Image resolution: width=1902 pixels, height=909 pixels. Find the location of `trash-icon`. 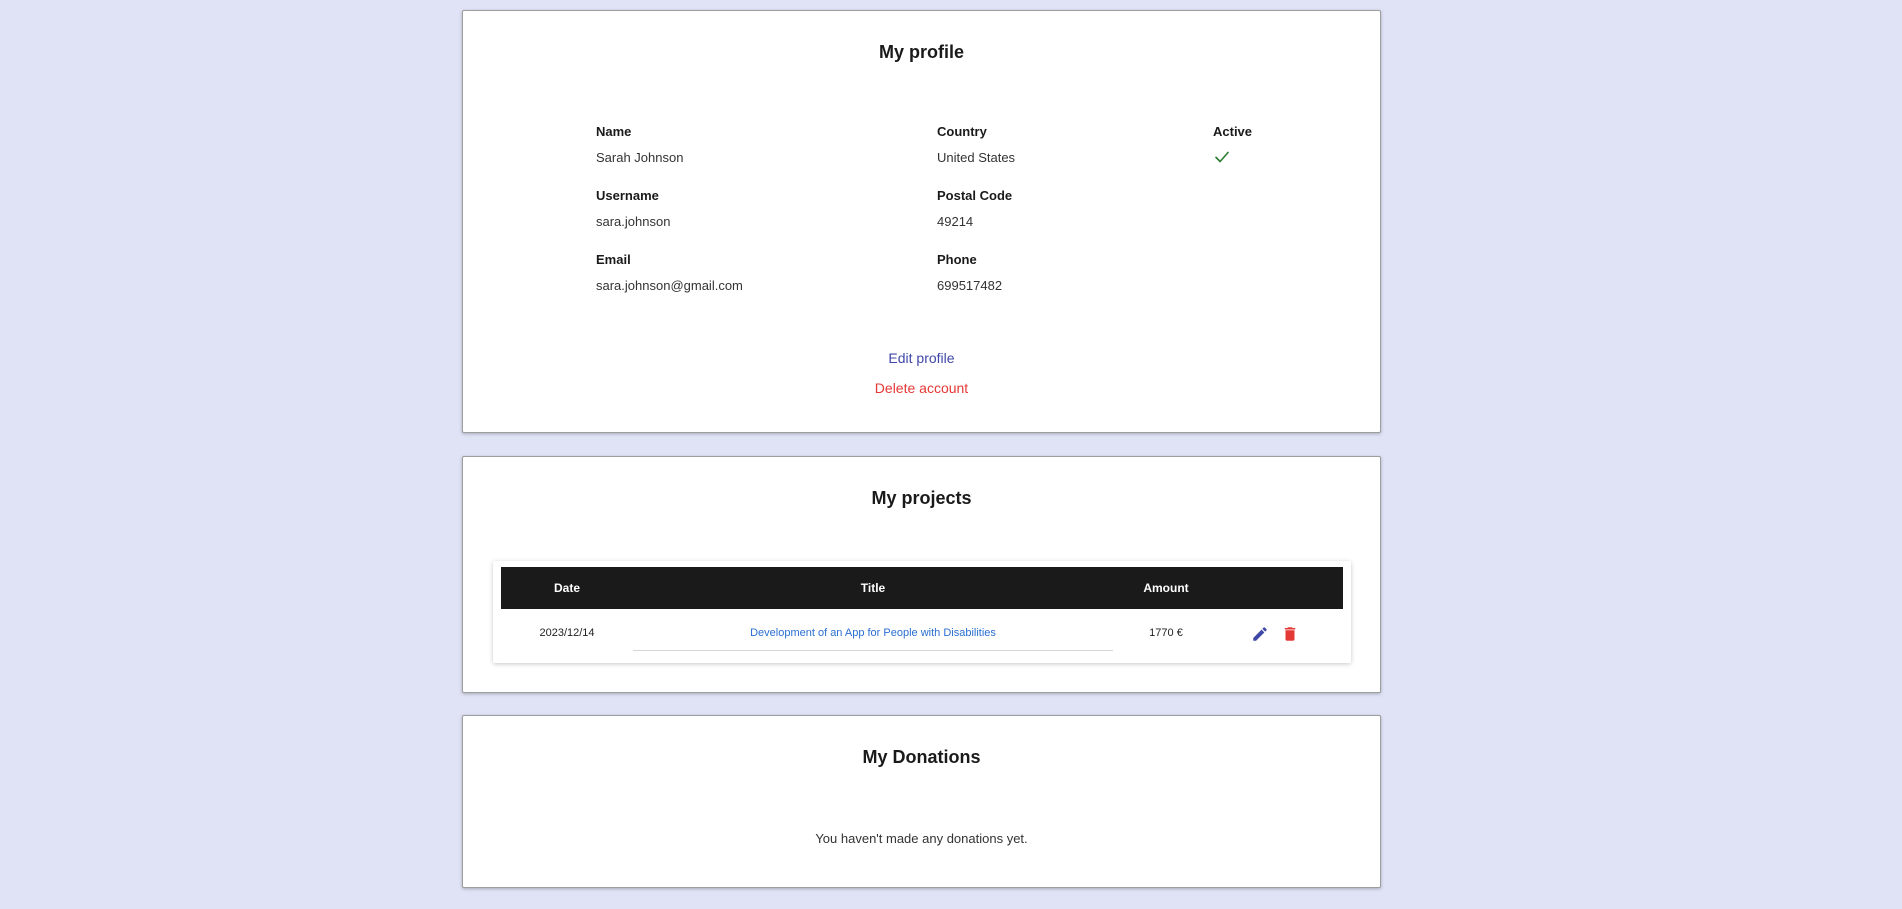

trash-icon is located at coordinates (1290, 634).